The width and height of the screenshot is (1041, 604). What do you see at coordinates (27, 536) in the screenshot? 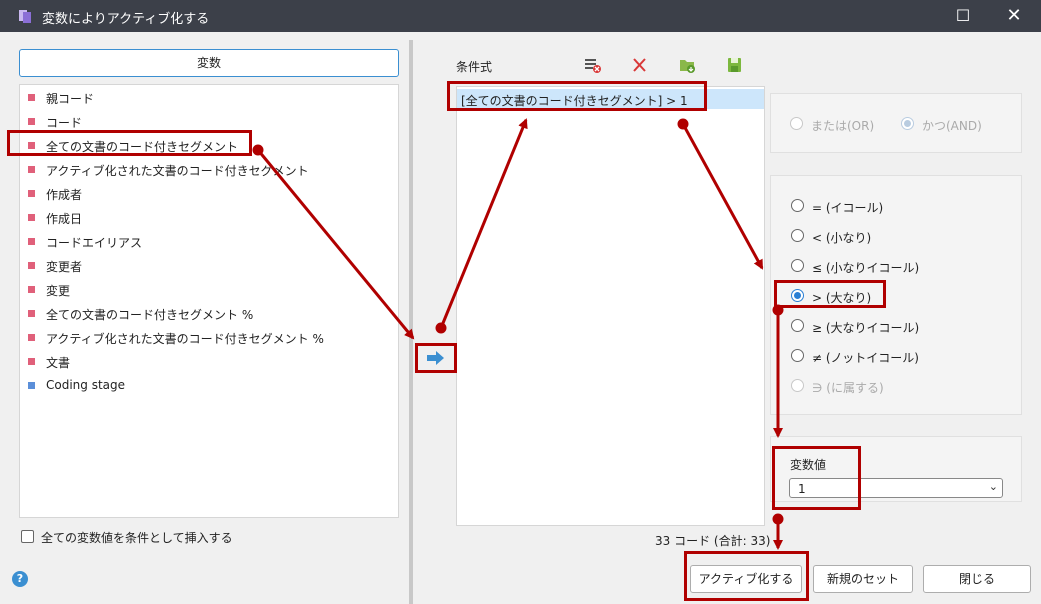
I see `insert-all-checkbox` at bounding box center [27, 536].